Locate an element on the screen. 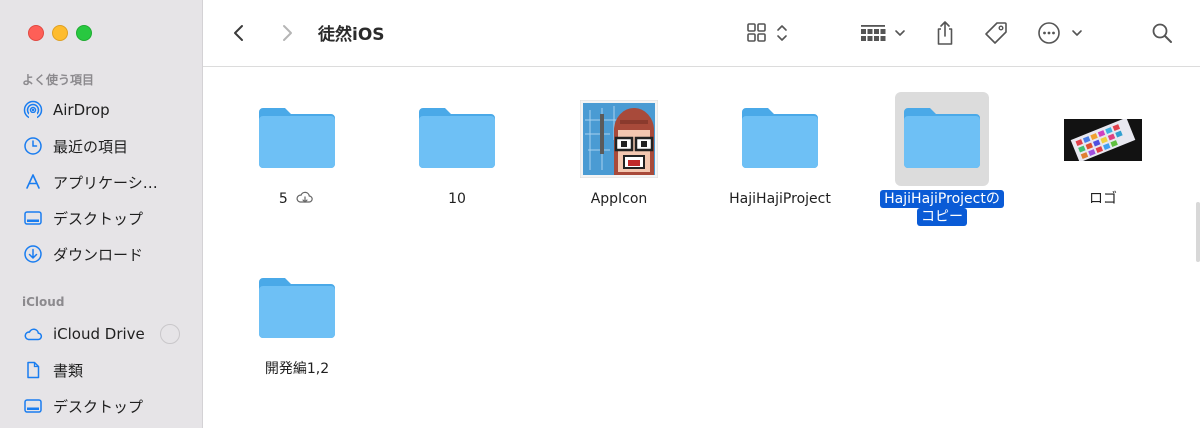  chevron-right-icon is located at coordinates (287, 33).